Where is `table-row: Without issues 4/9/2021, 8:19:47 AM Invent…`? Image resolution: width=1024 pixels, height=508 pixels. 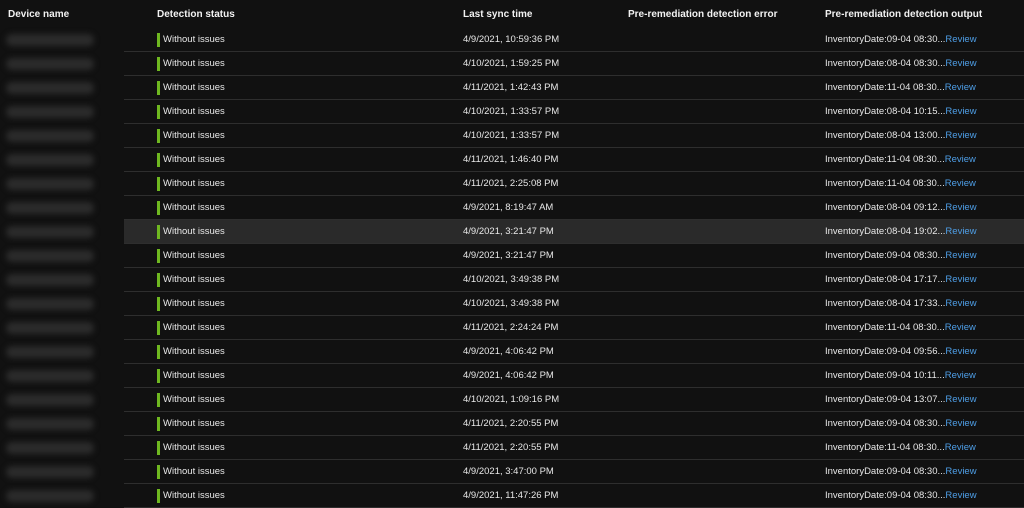 table-row: Without issues 4/9/2021, 8:19:47 AM Invent… is located at coordinates (512, 208).